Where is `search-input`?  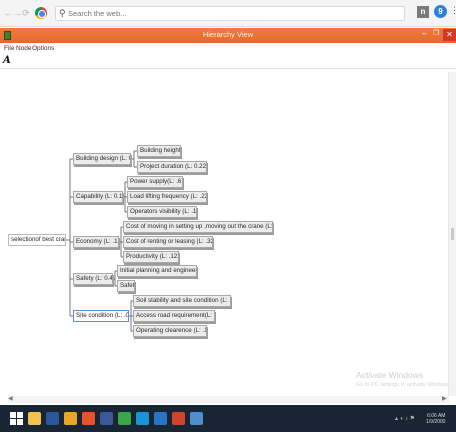 search-input is located at coordinates (228, 13).